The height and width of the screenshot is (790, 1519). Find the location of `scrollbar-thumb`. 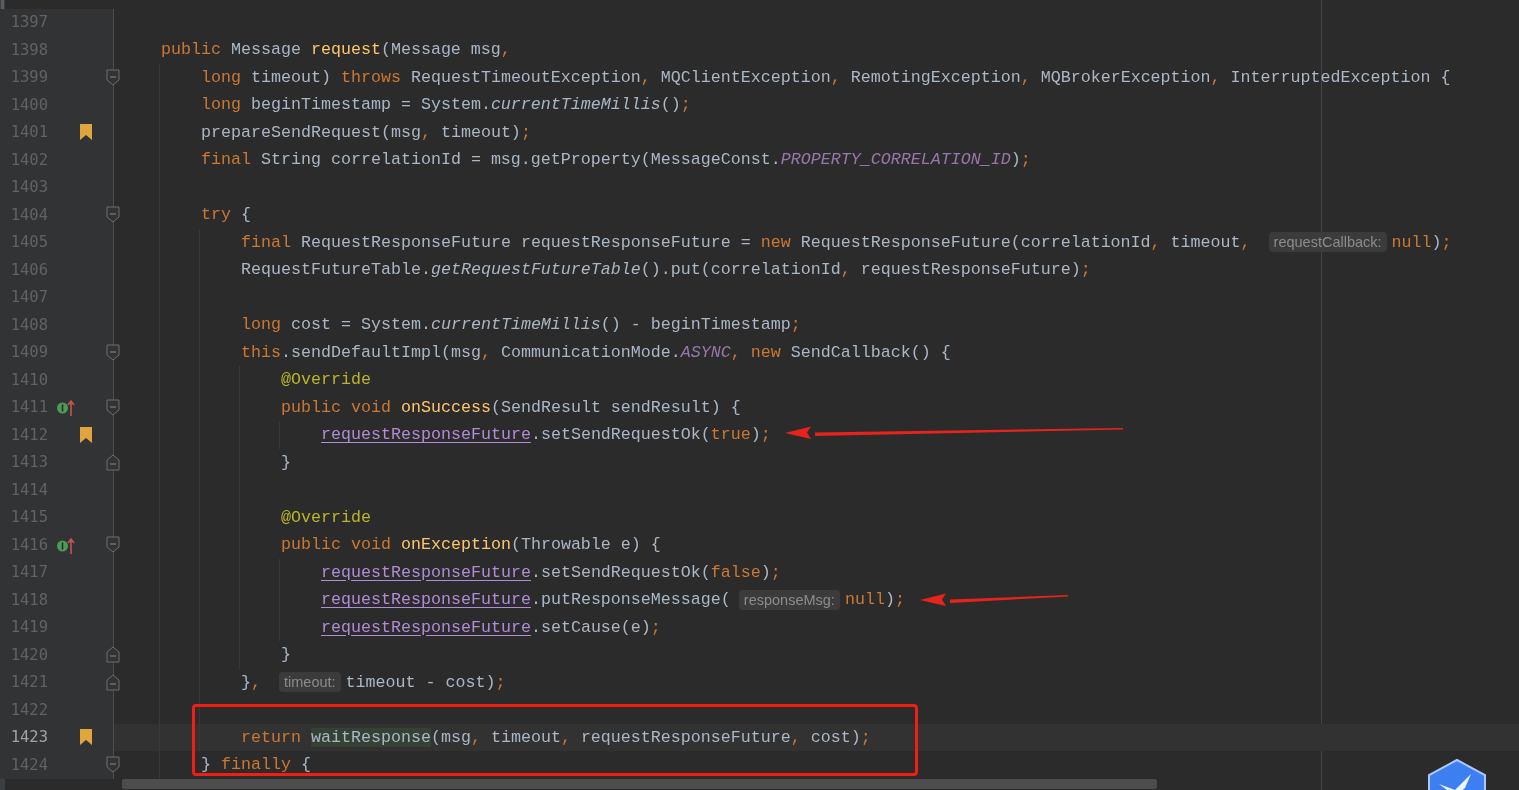

scrollbar-thumb is located at coordinates (639, 784).